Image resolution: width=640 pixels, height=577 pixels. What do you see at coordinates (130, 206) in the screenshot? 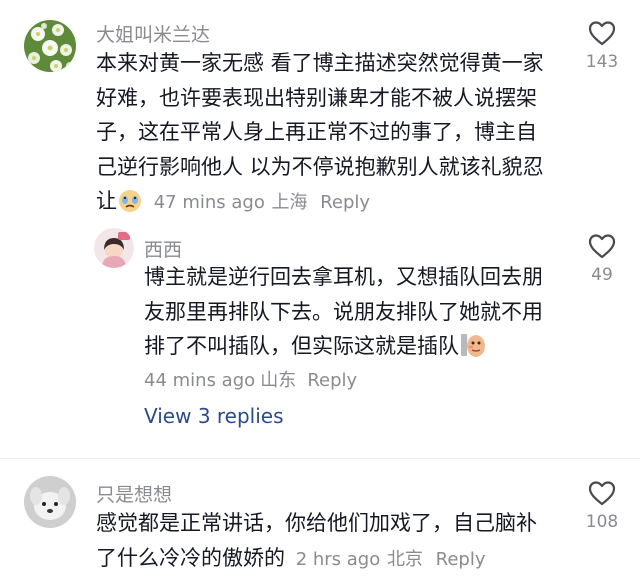
I see `crying-emoji-icon` at bounding box center [130, 206].